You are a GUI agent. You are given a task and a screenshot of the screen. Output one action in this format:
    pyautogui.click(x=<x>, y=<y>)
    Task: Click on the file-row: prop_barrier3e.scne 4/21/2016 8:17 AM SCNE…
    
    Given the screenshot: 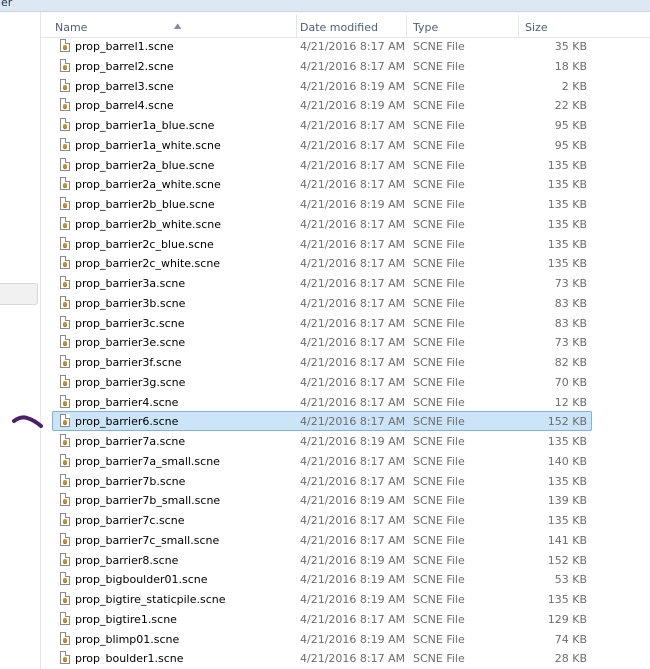 What is the action you would take?
    pyautogui.click(x=322, y=342)
    